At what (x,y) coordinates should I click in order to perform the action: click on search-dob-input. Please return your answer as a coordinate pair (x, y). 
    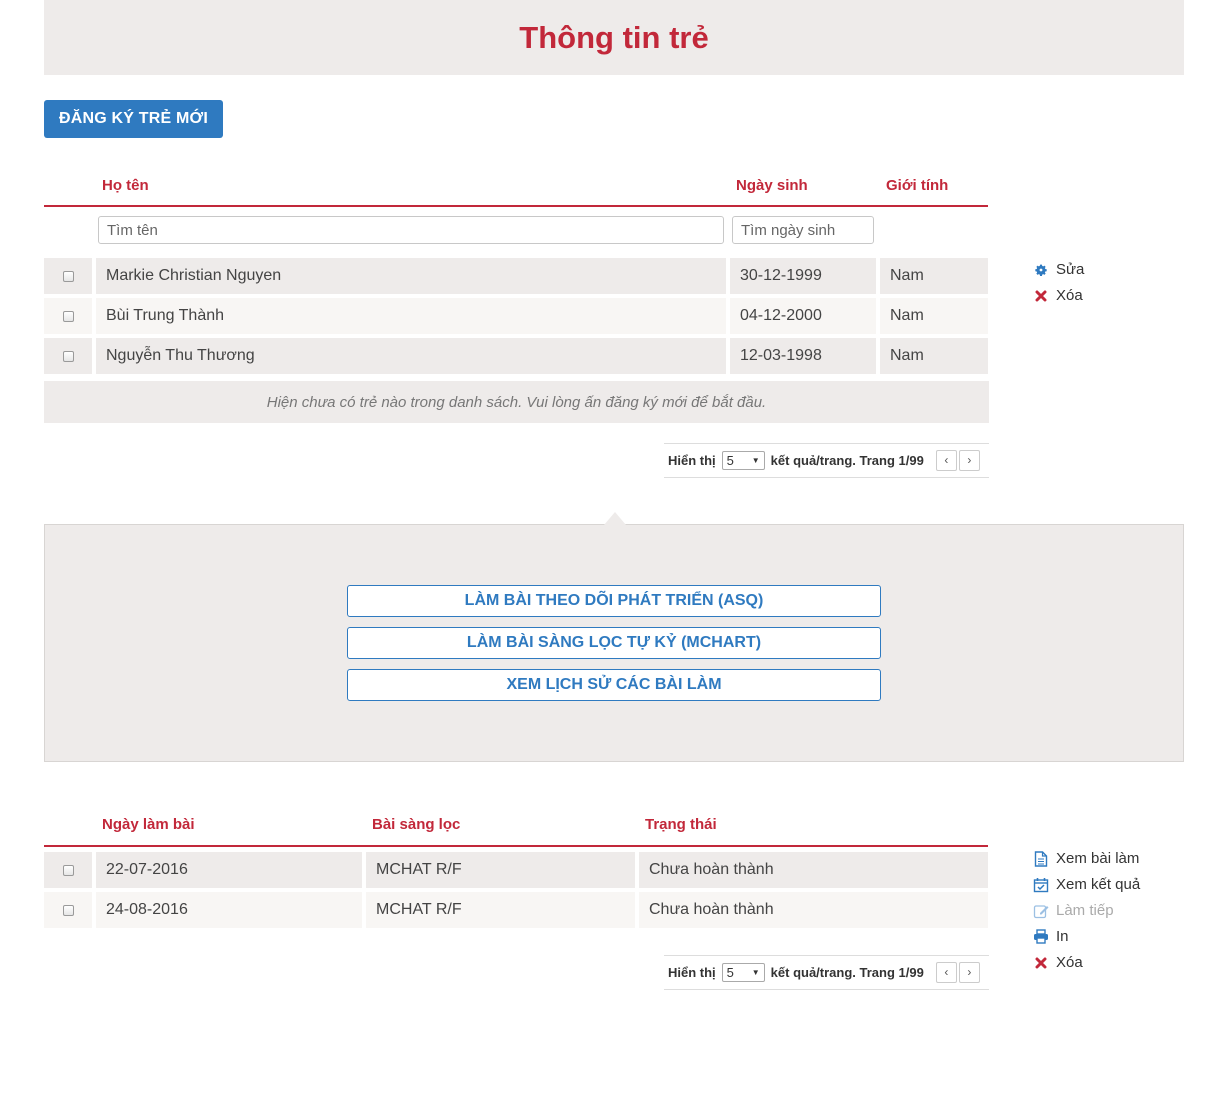
    Looking at the image, I should click on (803, 230).